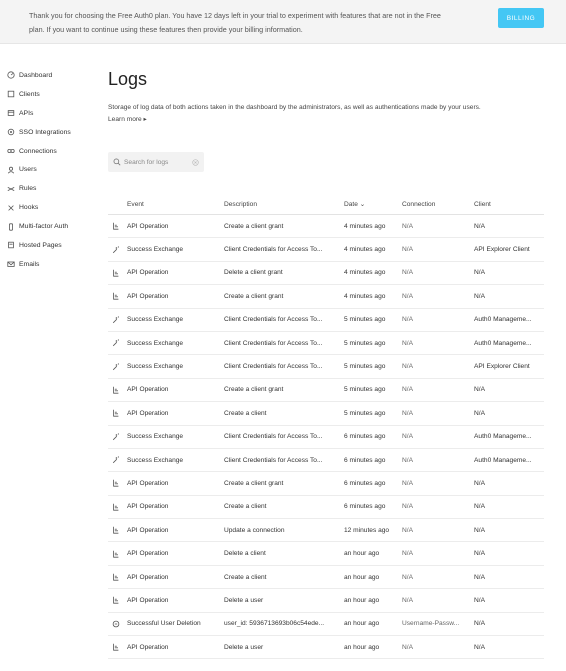  Describe the element at coordinates (45, 169) in the screenshot. I see `sidebar-item-users: Users` at that location.